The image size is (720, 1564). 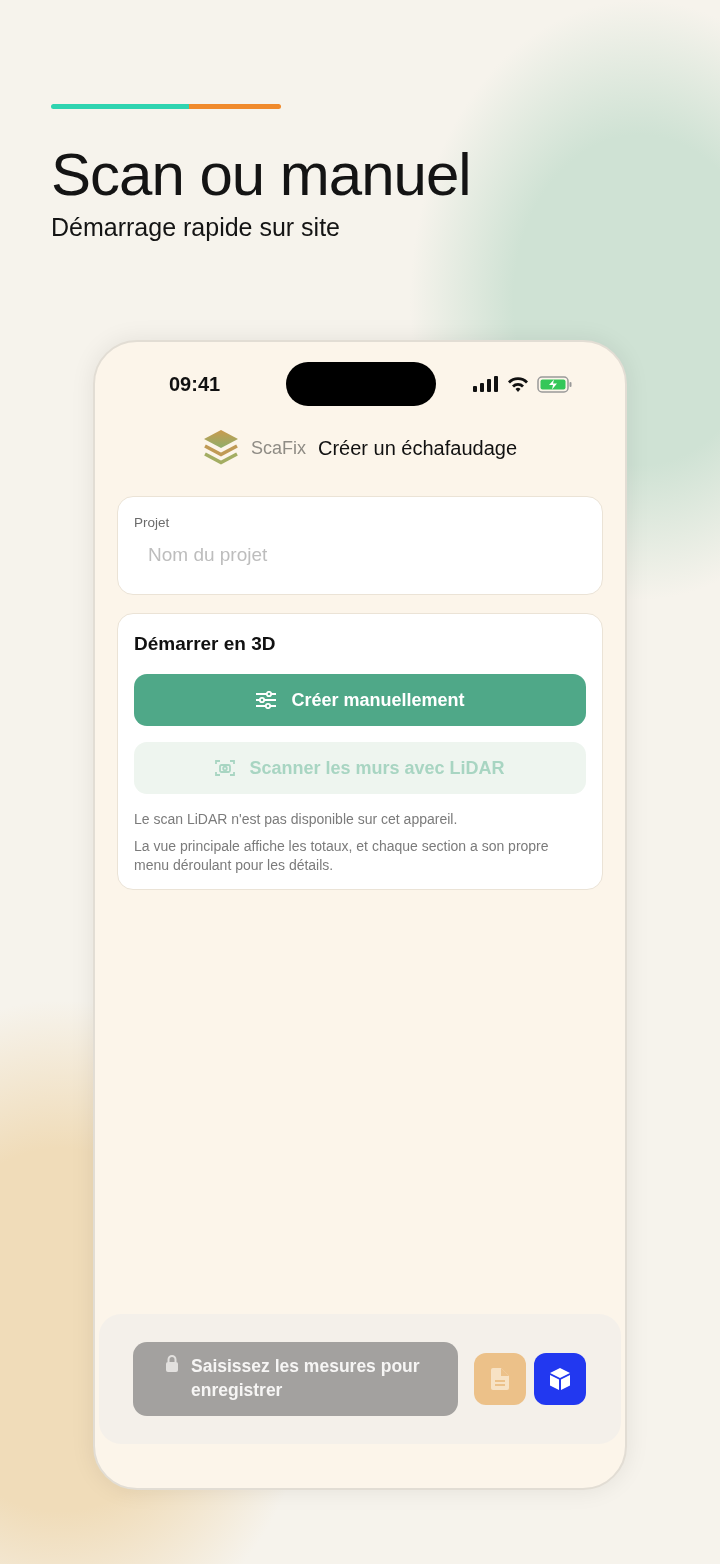 I want to click on field-label: Projet, so click(x=152, y=523).